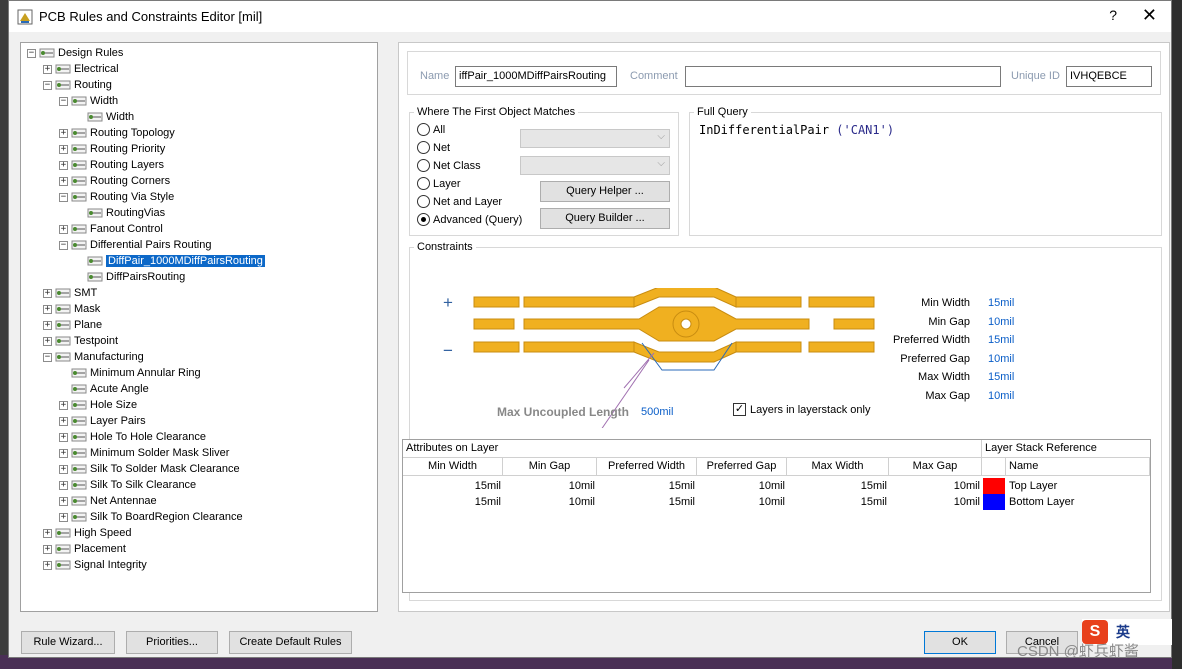 This screenshot has width=1182, height=669. Describe the element at coordinates (439, 183) in the screenshot. I see `match-radio: Layer` at that location.